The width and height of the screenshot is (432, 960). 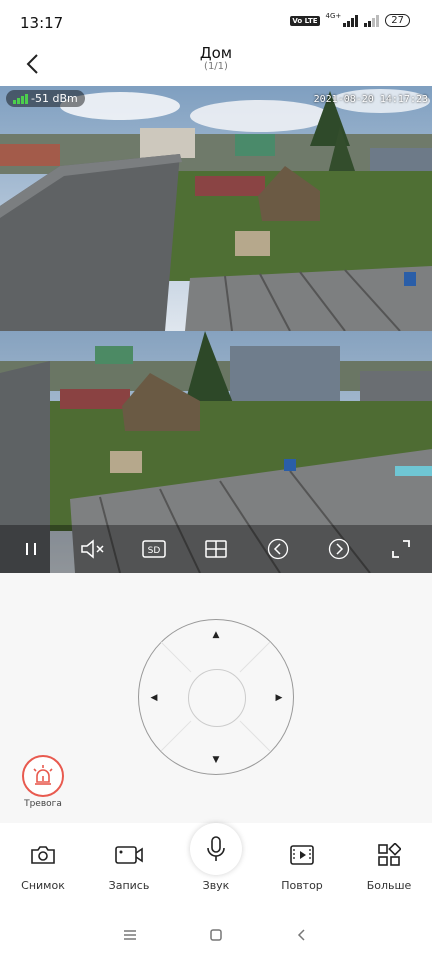 I want to click on quality-button: SD, so click(x=154, y=549).